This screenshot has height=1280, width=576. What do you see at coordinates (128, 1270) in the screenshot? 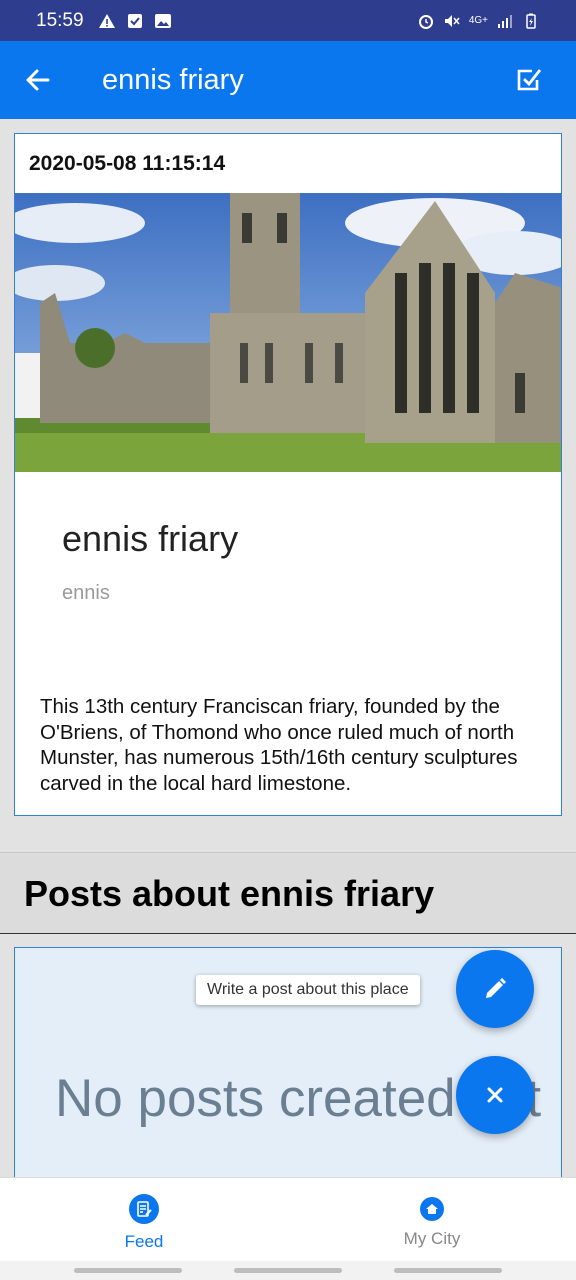
I see `gesture-handle-left` at bounding box center [128, 1270].